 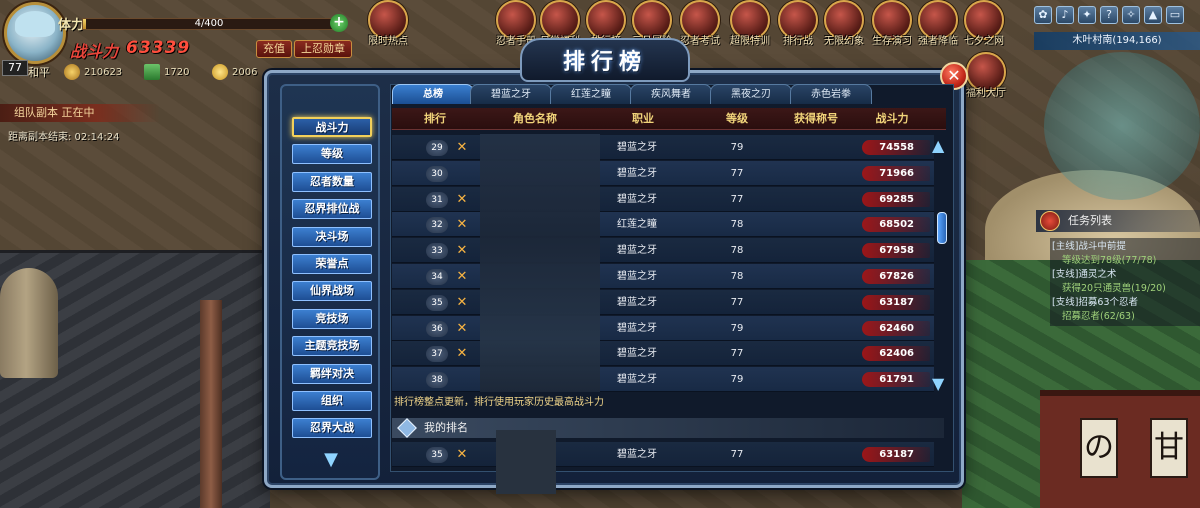 What do you see at coordinates (158, 48) in the screenshot?
I see `power-value: 63339` at bounding box center [158, 48].